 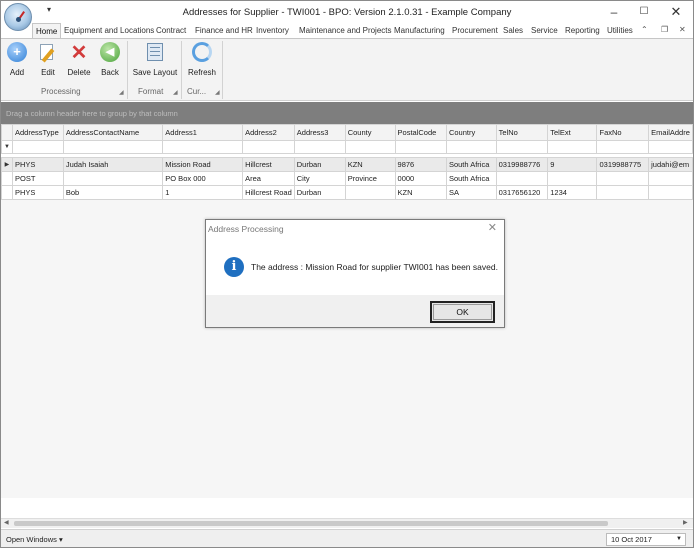 What do you see at coordinates (113, 192) in the screenshot?
I see `table-cell: Bob` at bounding box center [113, 192].